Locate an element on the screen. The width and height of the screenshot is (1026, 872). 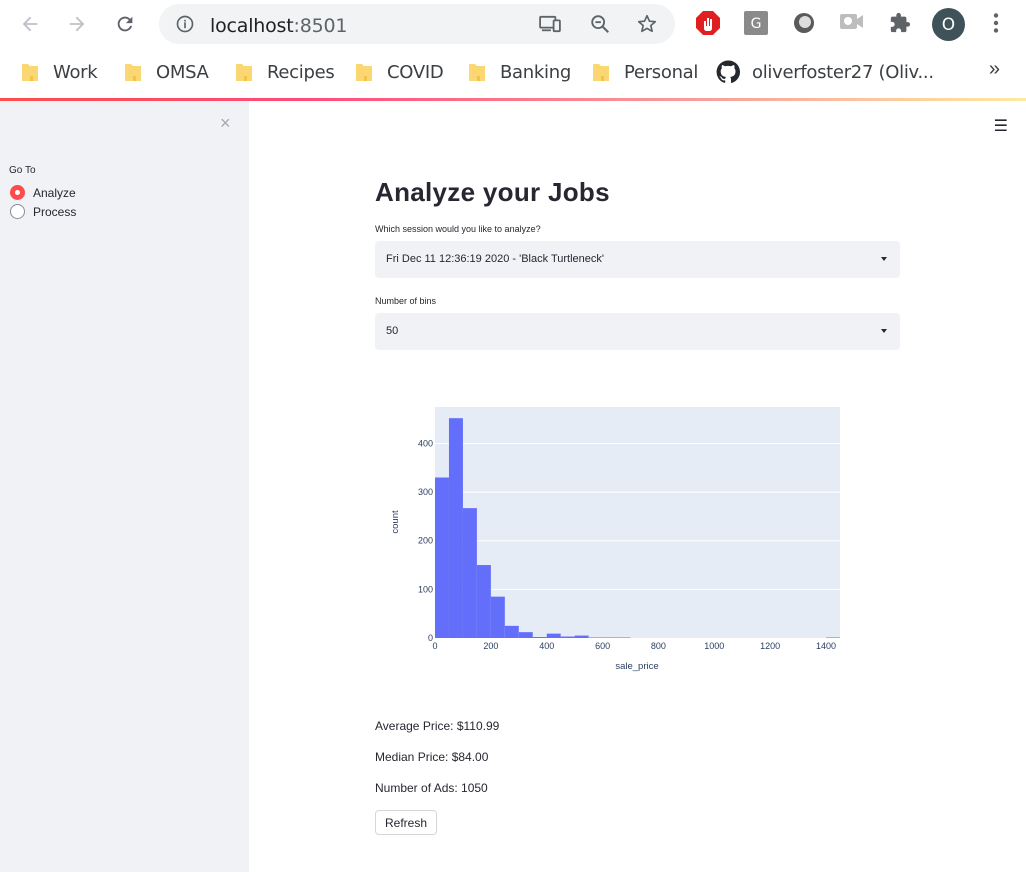
reload-button is located at coordinates (125, 24).